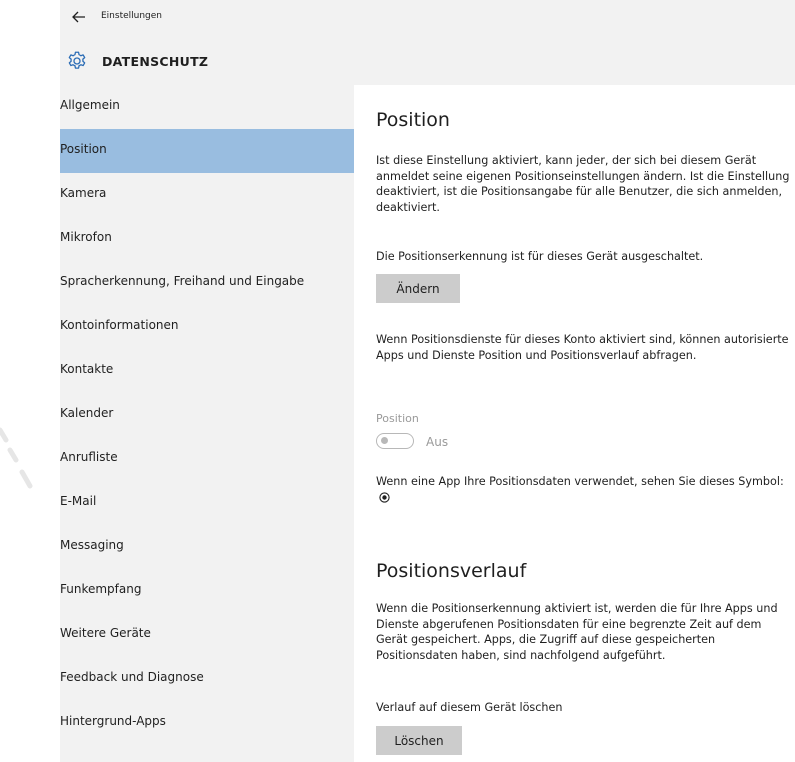  What do you see at coordinates (413, 120) in the screenshot?
I see `position-heading: Position` at bounding box center [413, 120].